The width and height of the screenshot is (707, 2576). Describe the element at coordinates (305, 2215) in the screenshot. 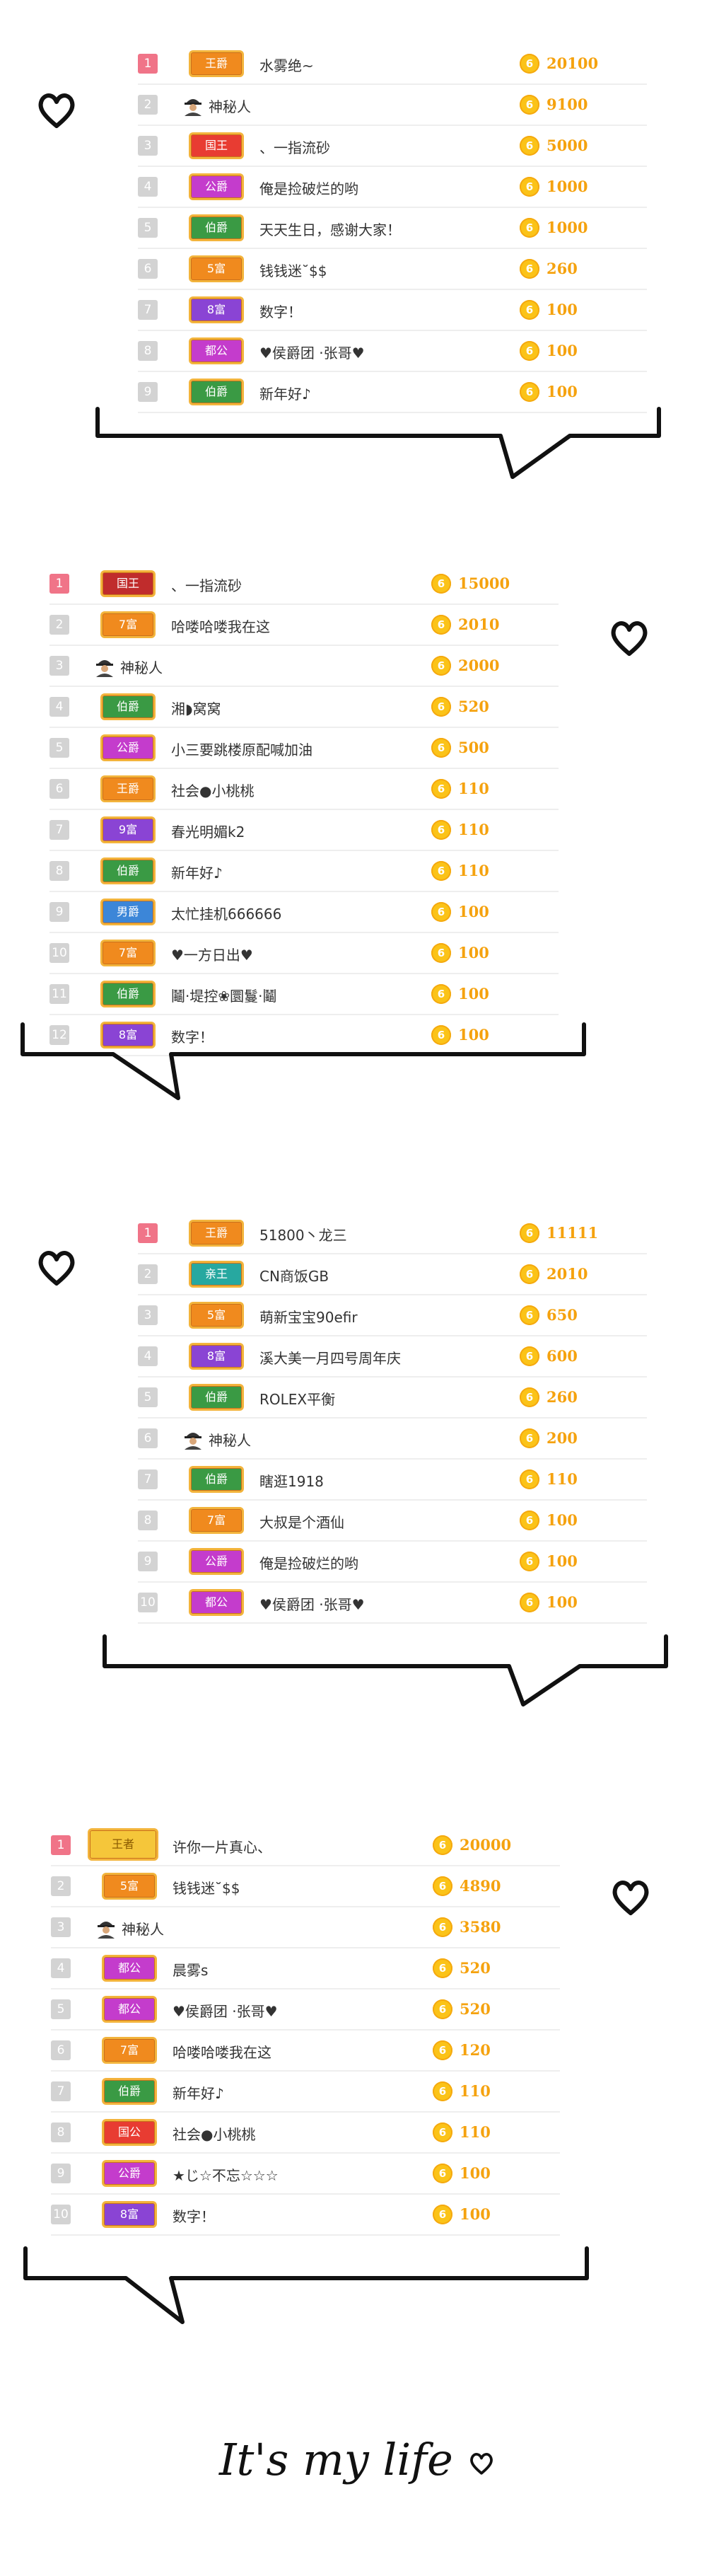

I see `table-row: 10 8富 数字！ 6 100` at that location.